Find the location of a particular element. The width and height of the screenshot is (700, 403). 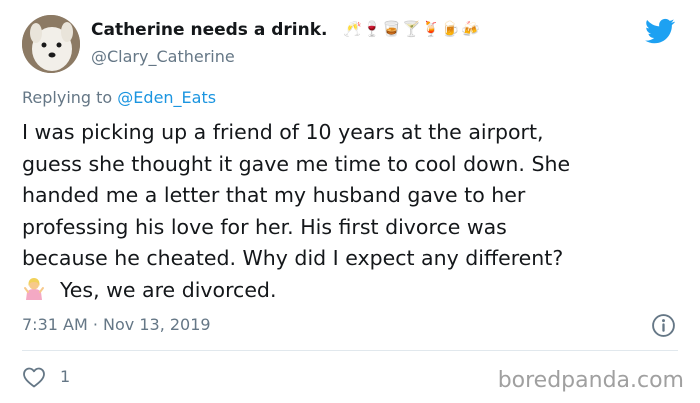

tweet-line-text: Yes, we are divorced. is located at coordinates (168, 289).